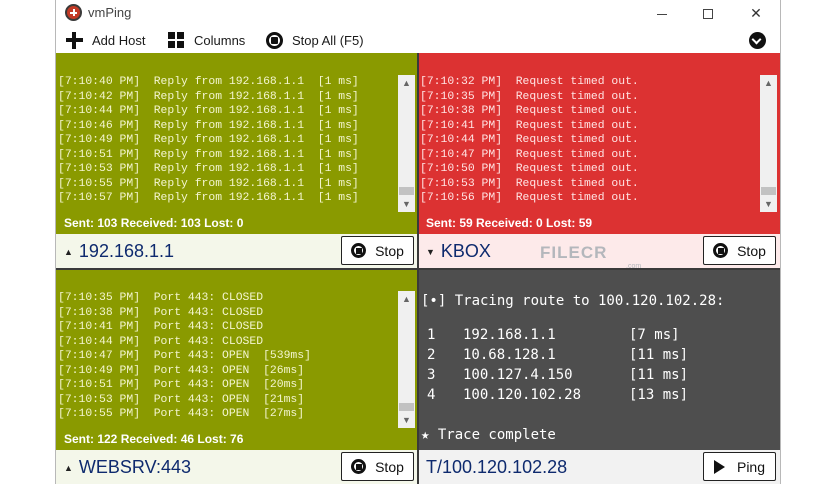 The width and height of the screenshot is (836, 484). What do you see at coordinates (110, 12) in the screenshot?
I see `window-title: vmPing` at bounding box center [110, 12].